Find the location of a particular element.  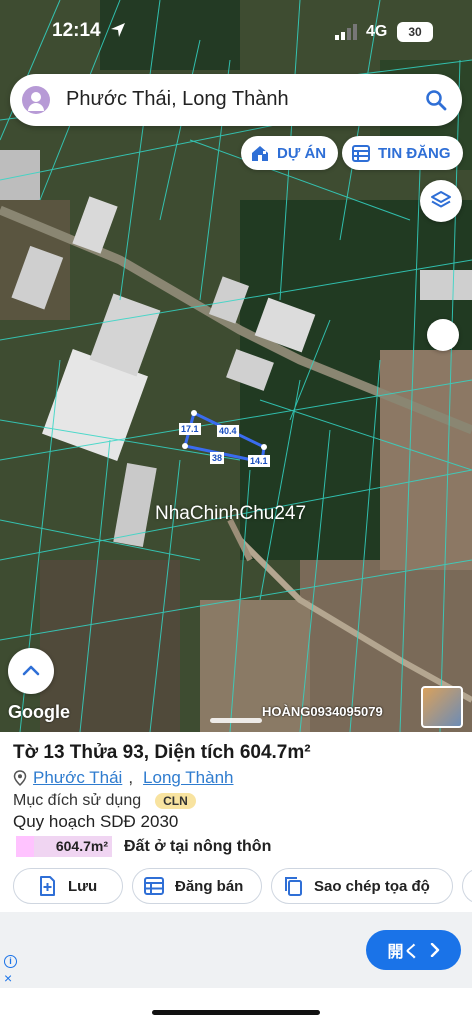

search-bar: Phước Thái, Long Thành is located at coordinates (236, 100).